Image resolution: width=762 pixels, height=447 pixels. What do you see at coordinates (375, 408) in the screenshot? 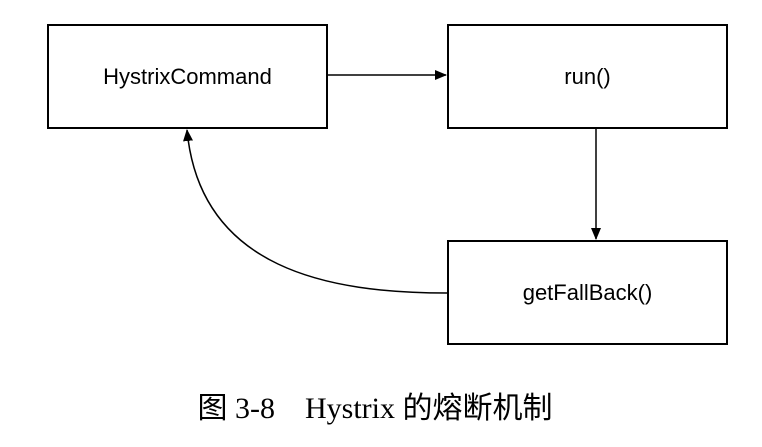
I see `figure-caption: 图 3-8 Hystrix 的熔断机制` at bounding box center [375, 408].